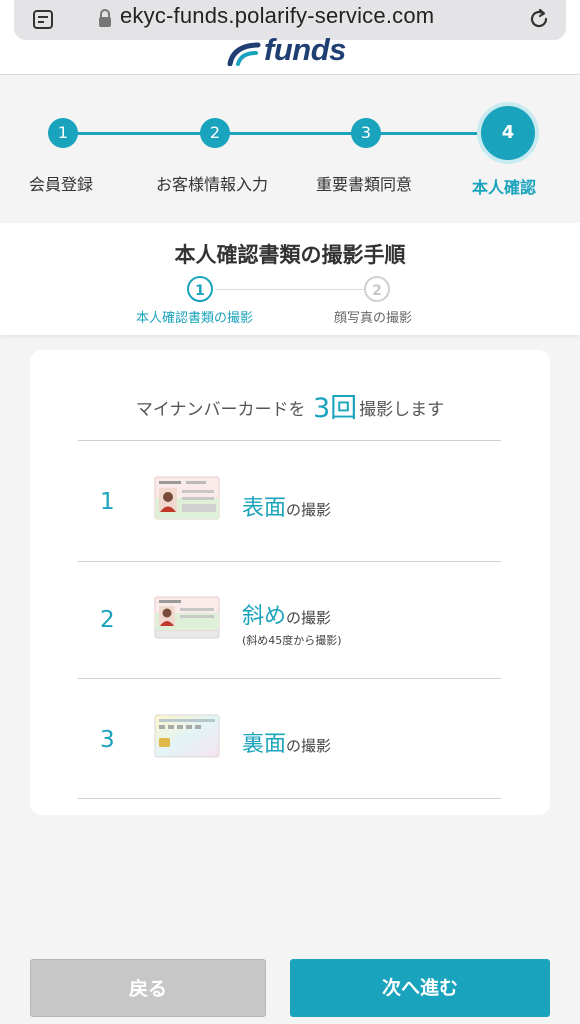 Image resolution: width=580 pixels, height=1024 pixels. I want to click on photo-1-emphasis: 表面, so click(264, 508).